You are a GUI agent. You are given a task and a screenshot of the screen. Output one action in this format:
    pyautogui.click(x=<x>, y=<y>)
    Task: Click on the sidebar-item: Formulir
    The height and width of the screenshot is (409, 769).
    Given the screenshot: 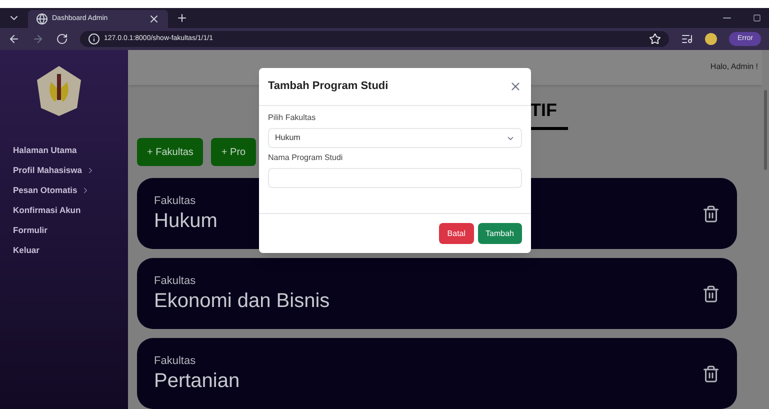 What is the action you would take?
    pyautogui.click(x=70, y=230)
    